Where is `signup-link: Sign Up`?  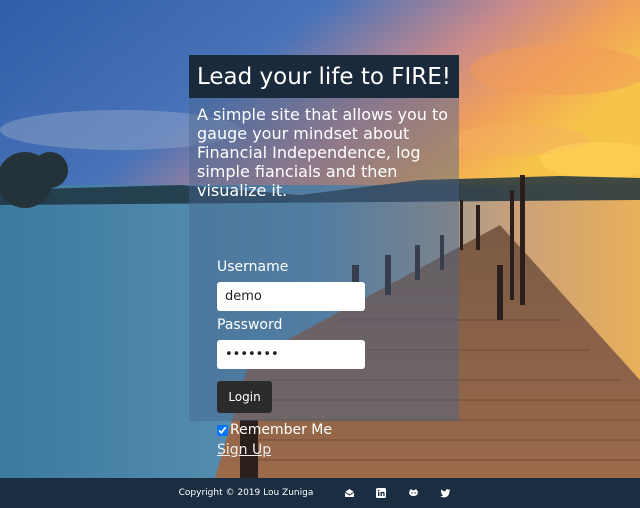
signup-link: Sign Up is located at coordinates (244, 450).